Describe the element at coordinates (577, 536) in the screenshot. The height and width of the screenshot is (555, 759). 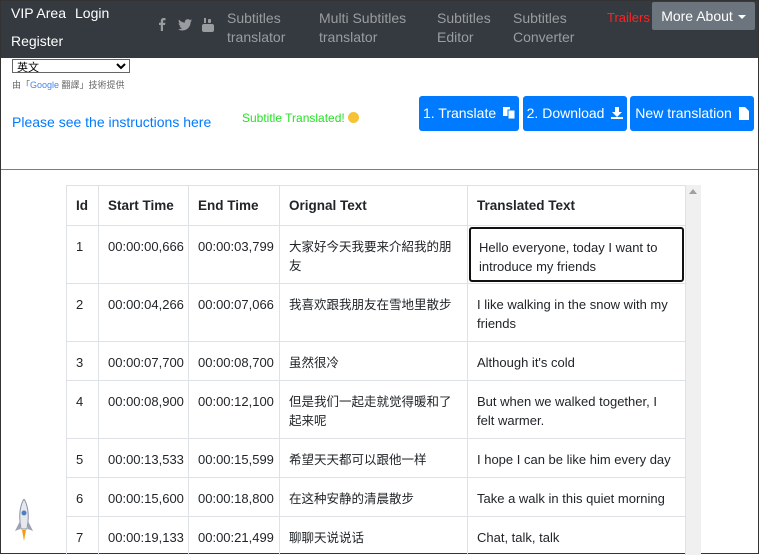
I see `row-translated-text: Chat, talk, talk` at that location.